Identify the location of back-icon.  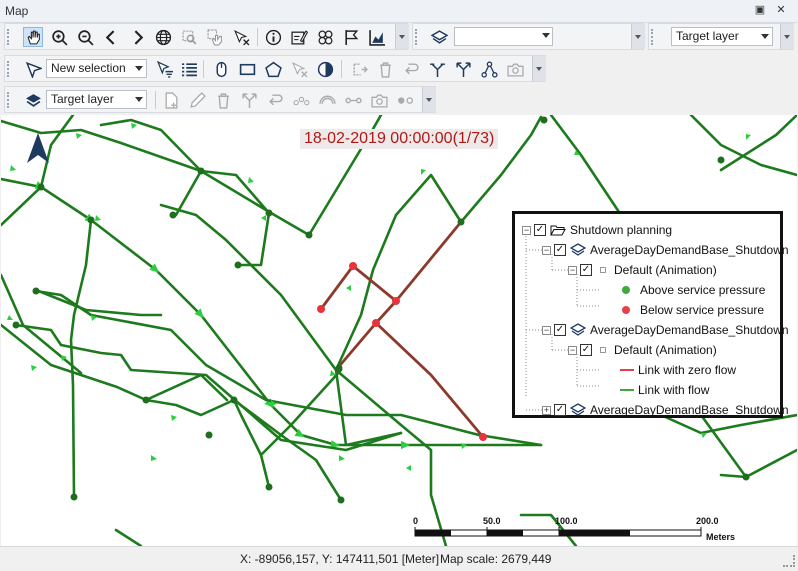
(111, 37).